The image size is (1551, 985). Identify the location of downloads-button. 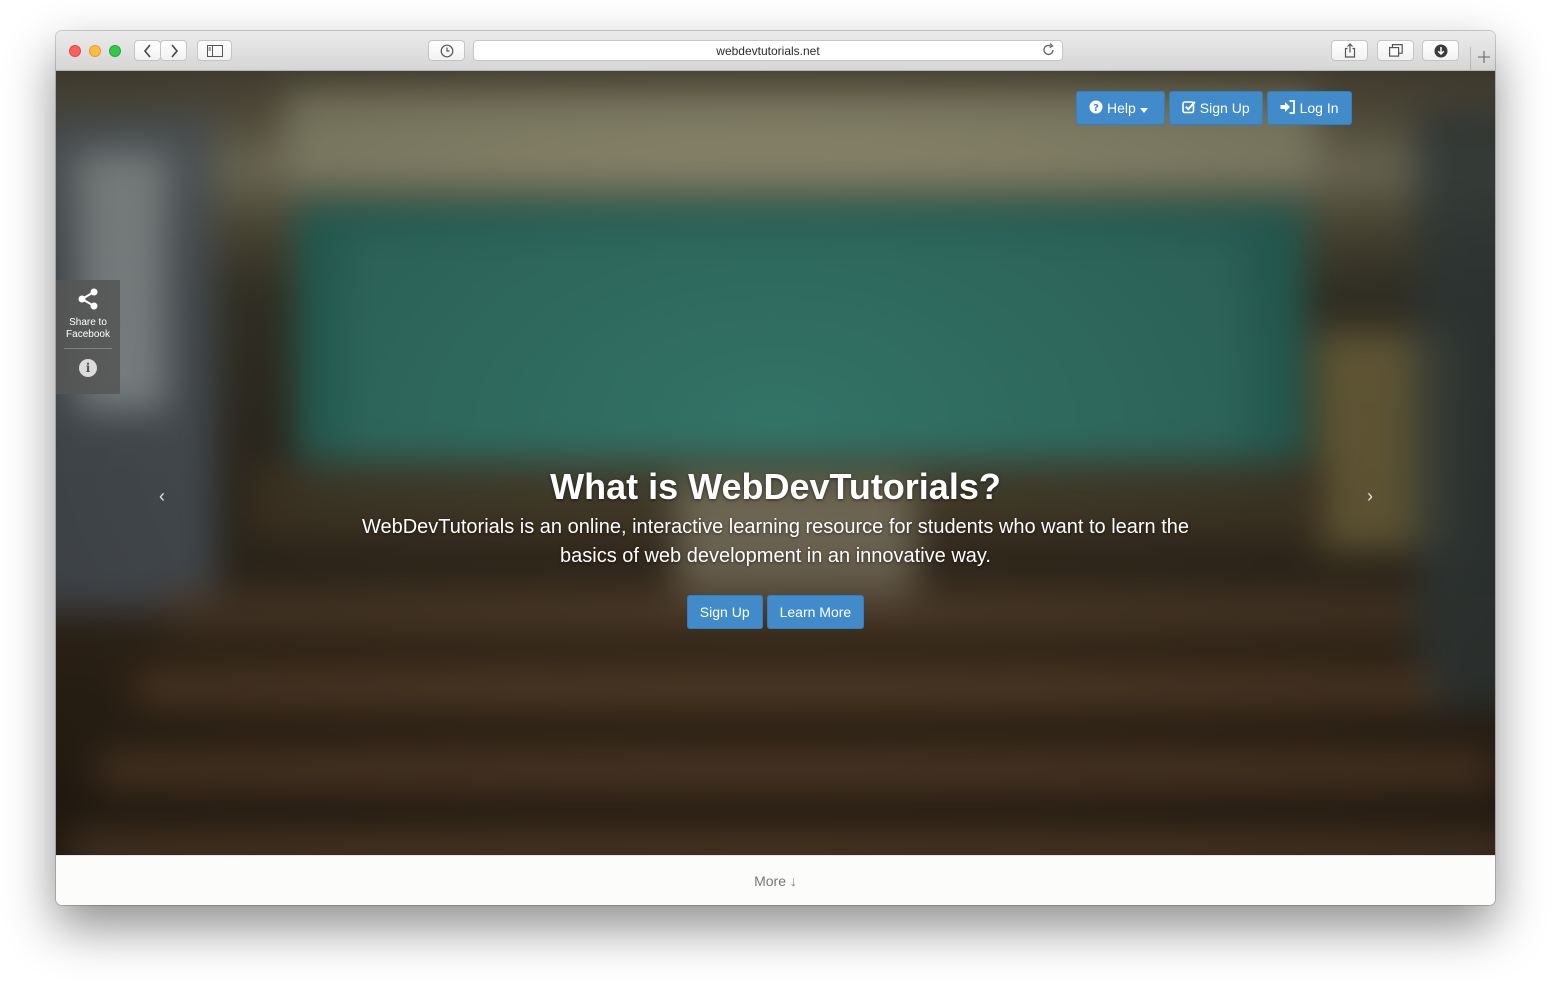
(1440, 50).